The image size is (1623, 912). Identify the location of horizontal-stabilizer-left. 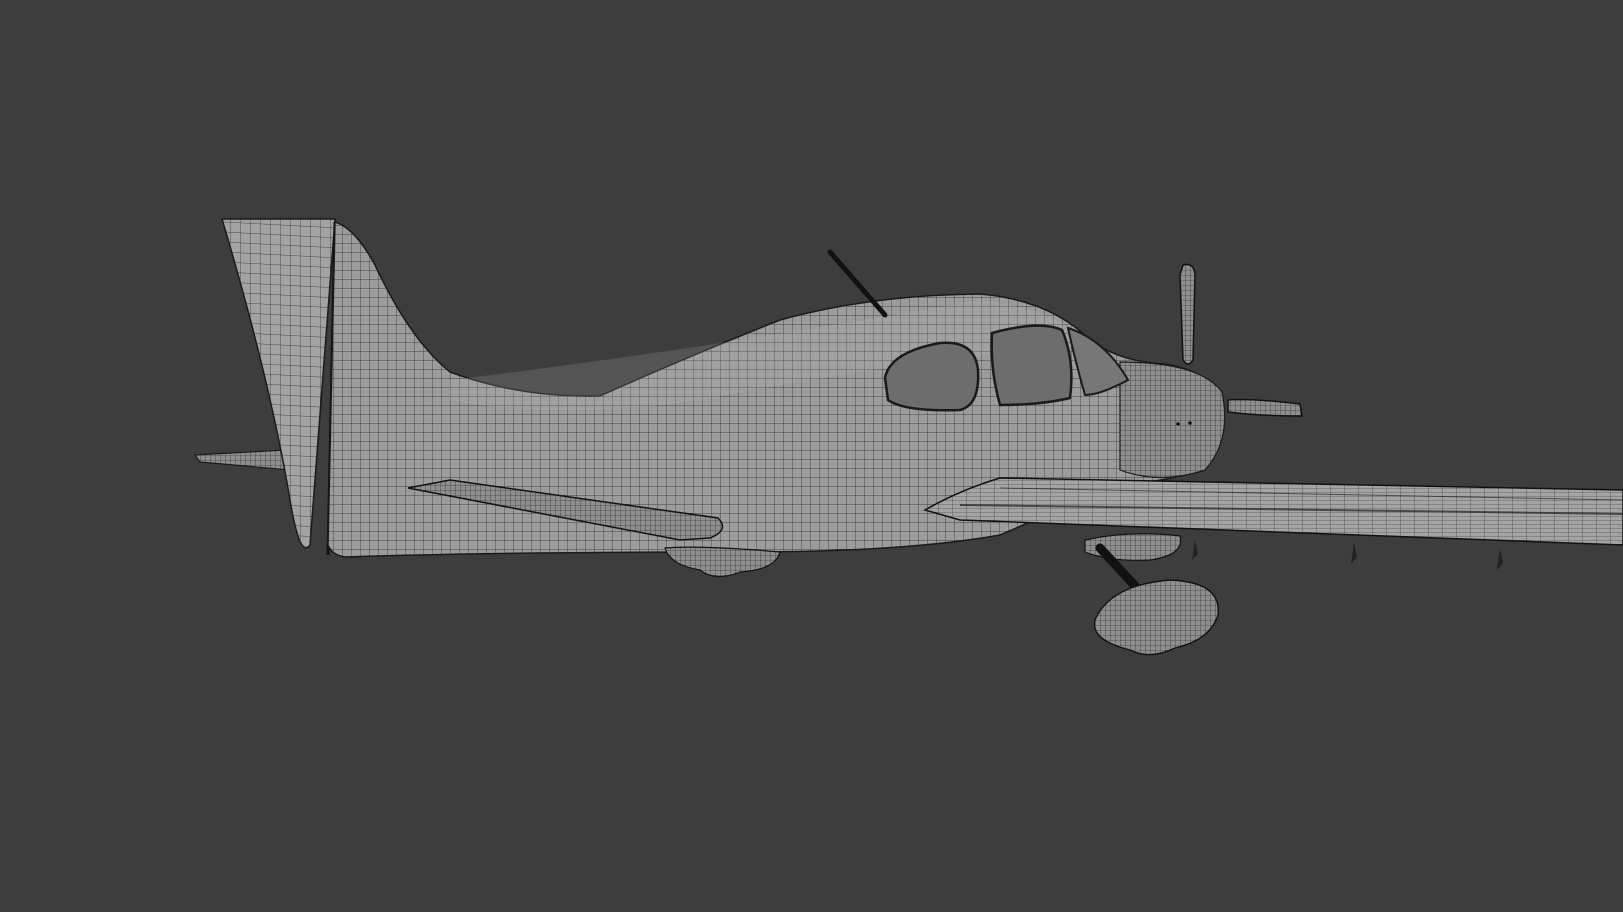
(242, 460).